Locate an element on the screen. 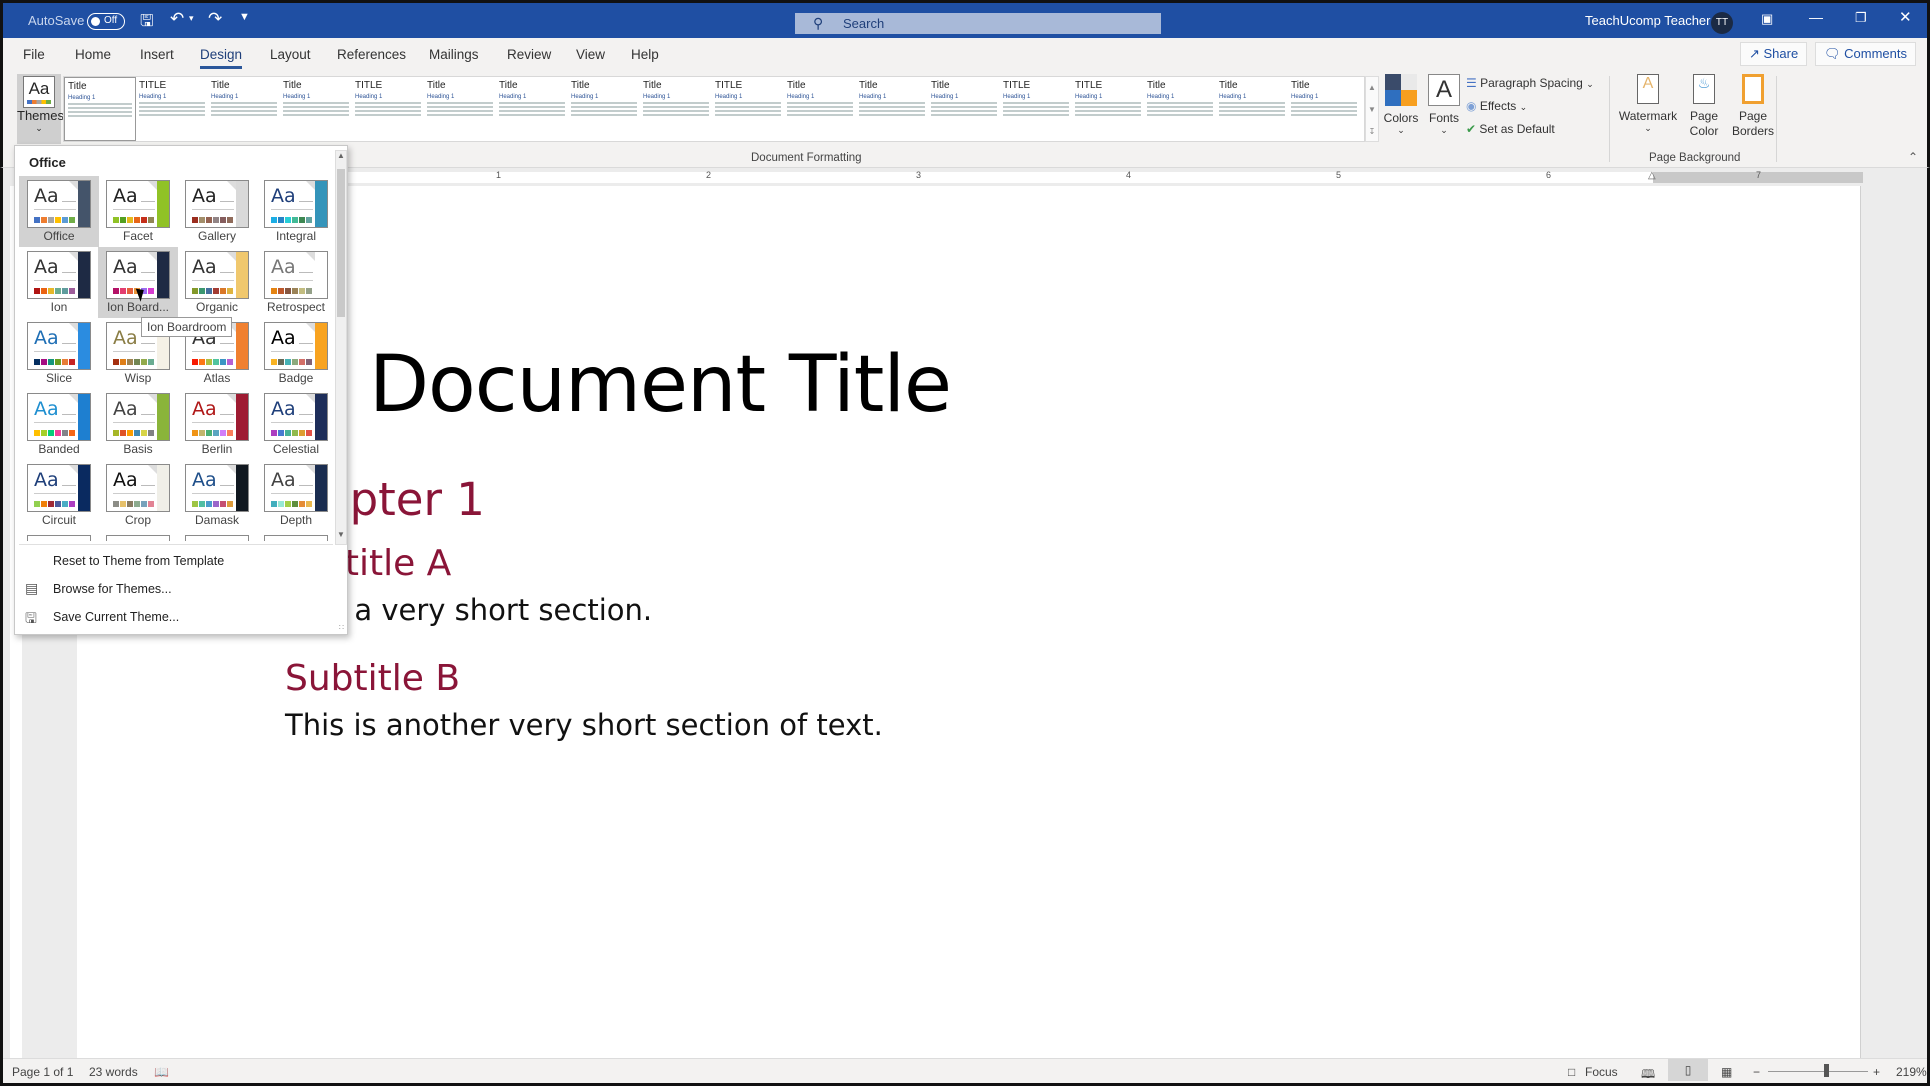 The width and height of the screenshot is (1930, 1086). undo-dropdown-icon: ▾ is located at coordinates (191, 18).